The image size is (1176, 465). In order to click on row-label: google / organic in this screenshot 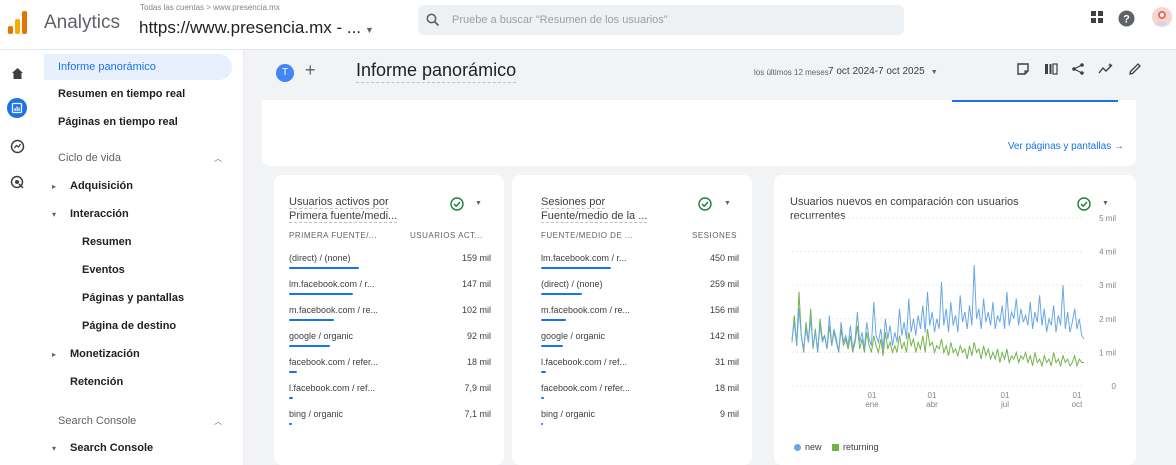, I will do `click(321, 336)`.